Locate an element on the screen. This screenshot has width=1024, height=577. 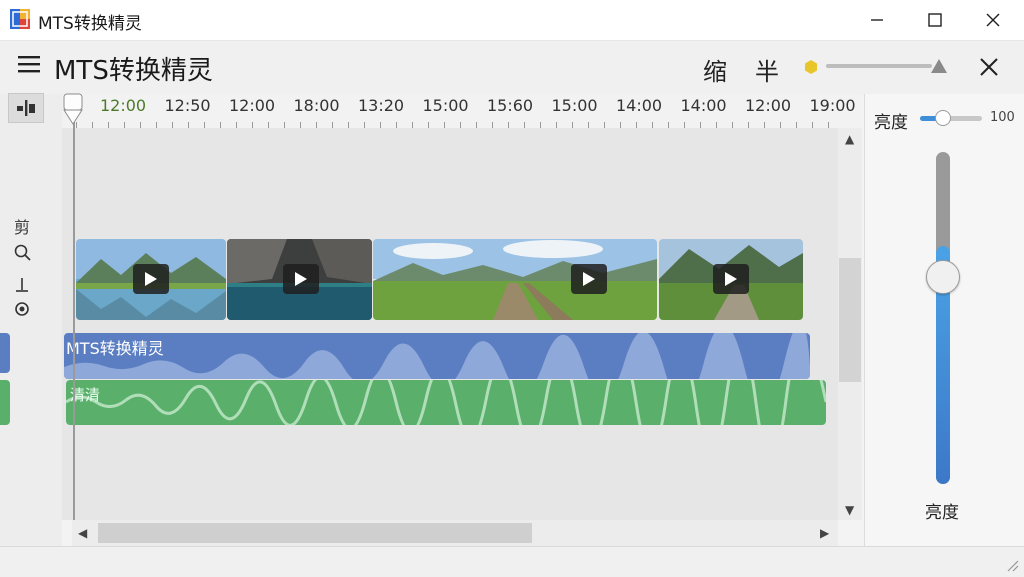
brightness-label: 亮度 is located at coordinates (891, 123).